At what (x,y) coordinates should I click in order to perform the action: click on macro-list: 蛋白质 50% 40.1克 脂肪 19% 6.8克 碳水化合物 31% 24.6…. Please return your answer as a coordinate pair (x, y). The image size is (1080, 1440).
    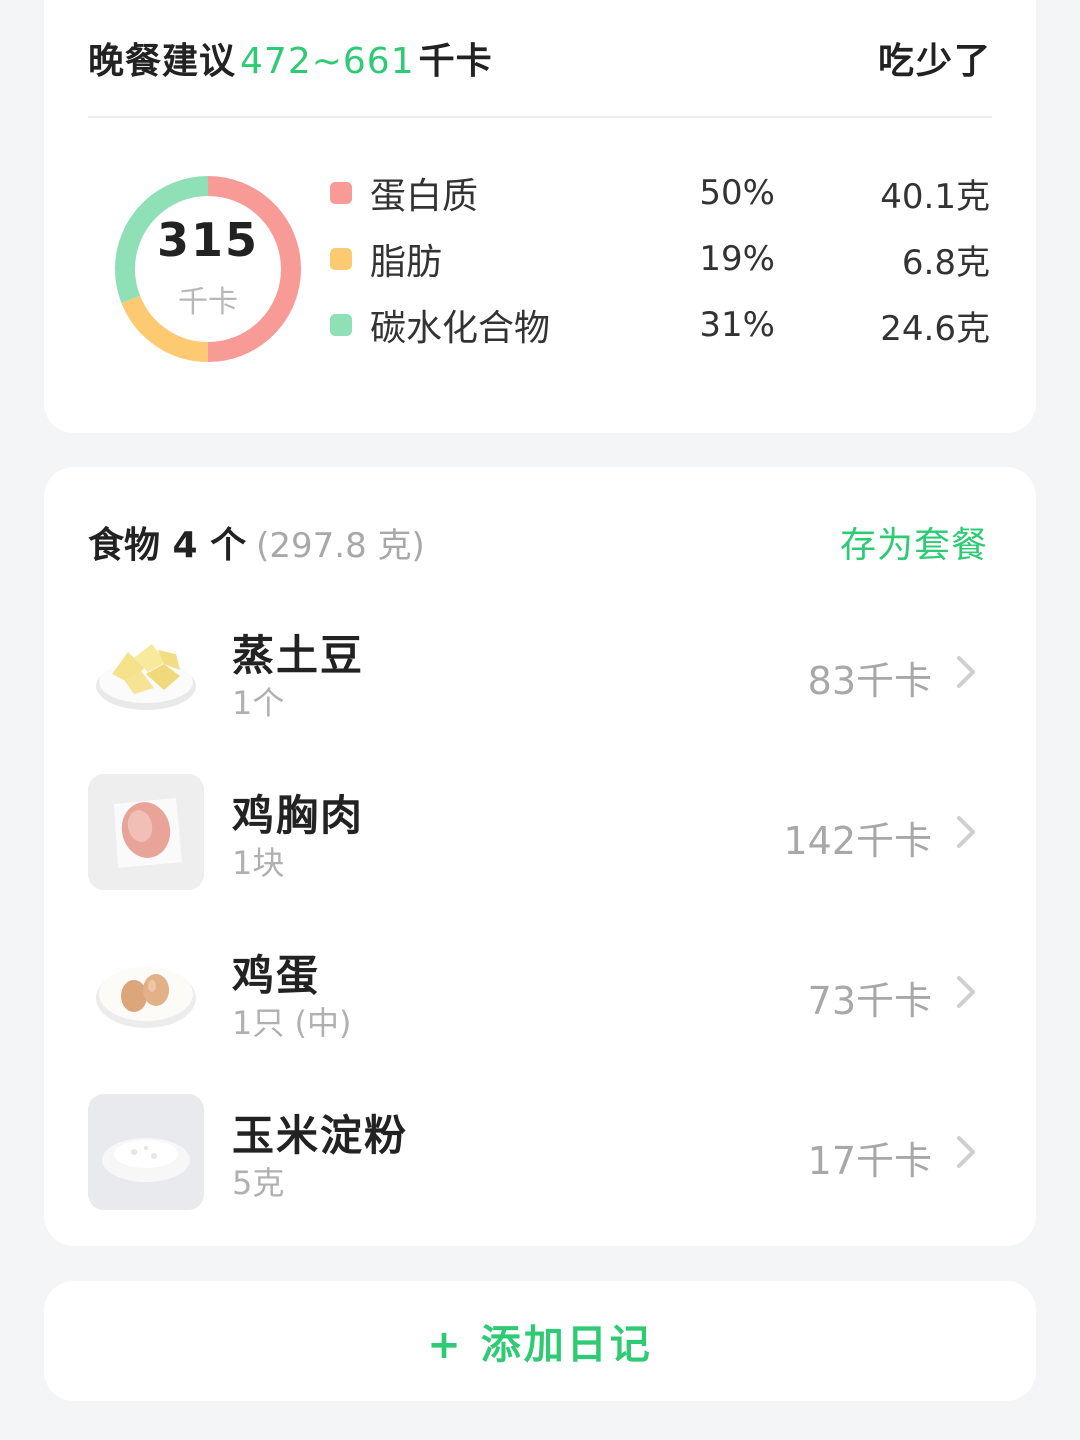
    Looking at the image, I should click on (660, 259).